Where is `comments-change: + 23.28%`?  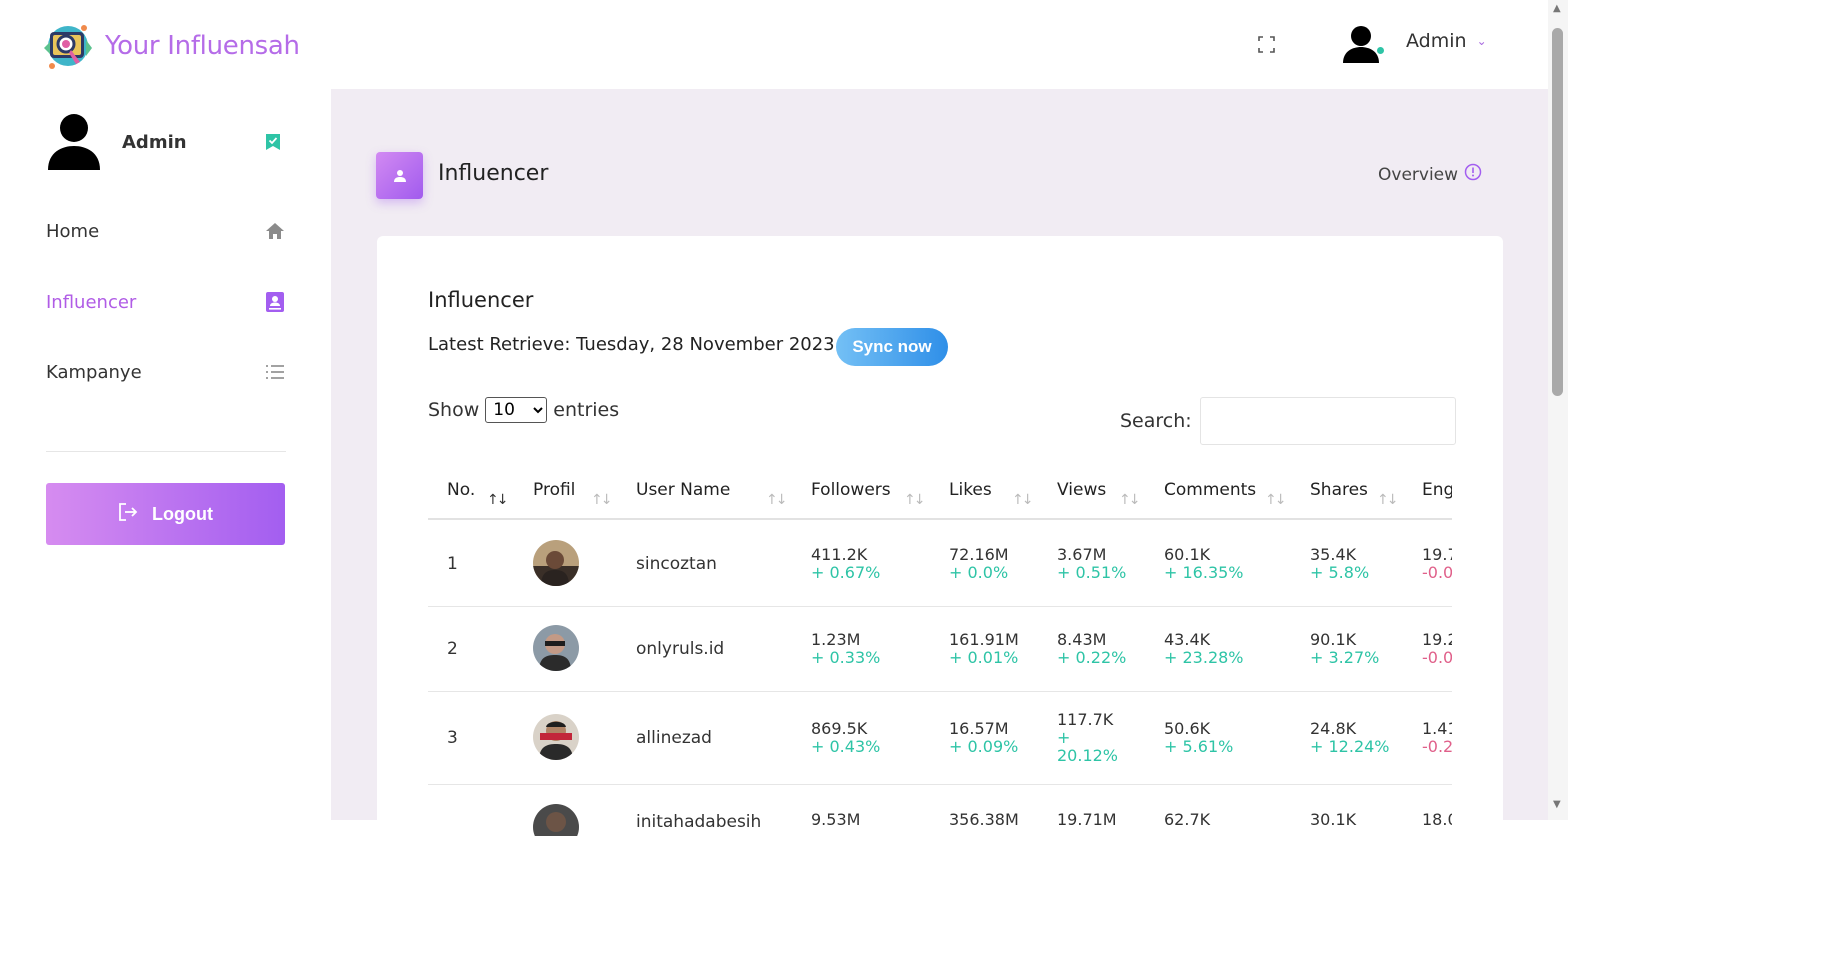 comments-change: + 23.28% is located at coordinates (1204, 657).